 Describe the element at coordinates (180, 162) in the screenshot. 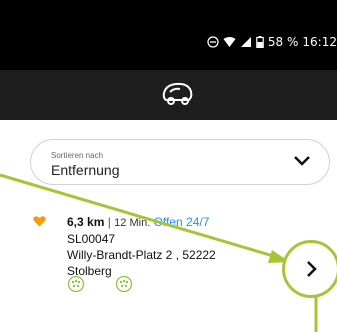

I see `sort-select: Sortieren nach Entfernung` at that location.